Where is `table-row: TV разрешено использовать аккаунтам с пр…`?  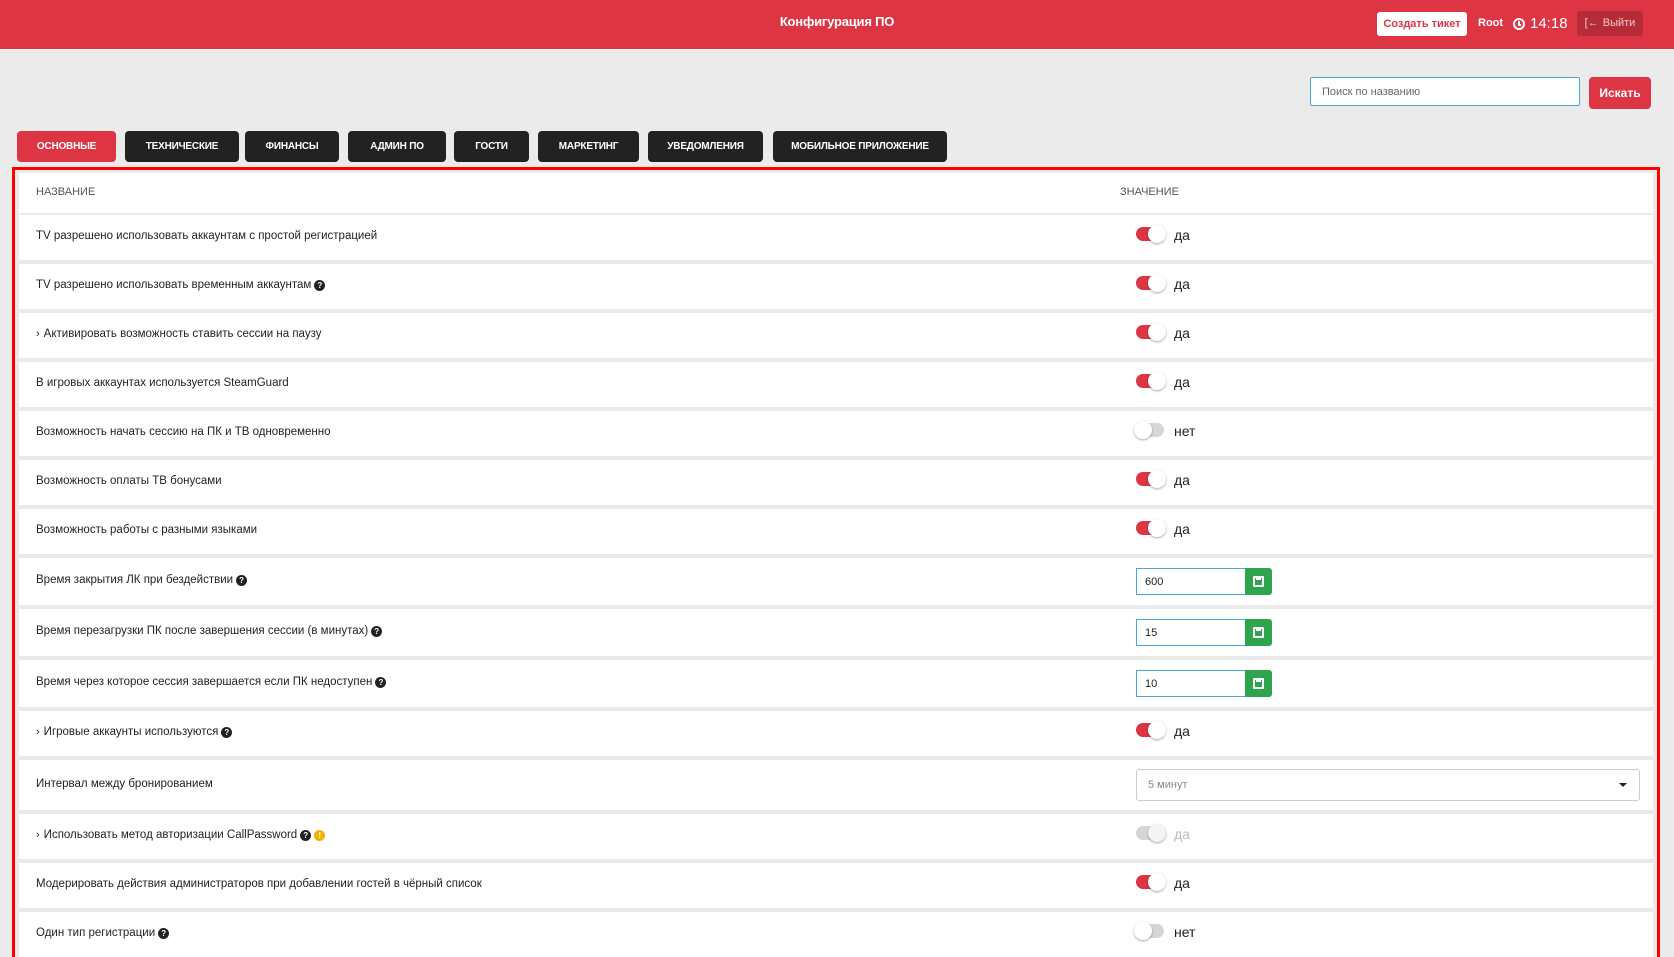
table-row: TV разрешено использовать аккаунтам с пр… is located at coordinates (836, 237).